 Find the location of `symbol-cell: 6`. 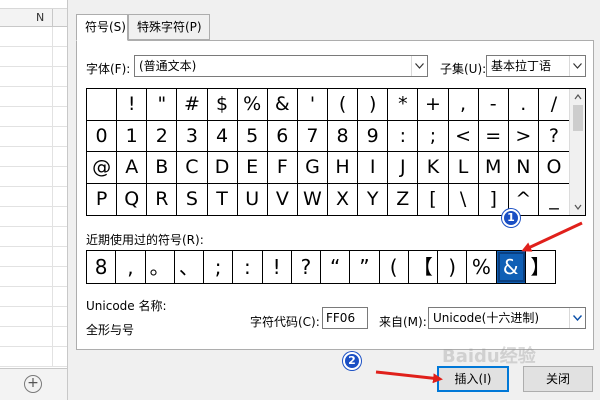

symbol-cell: 6 is located at coordinates (282, 136).